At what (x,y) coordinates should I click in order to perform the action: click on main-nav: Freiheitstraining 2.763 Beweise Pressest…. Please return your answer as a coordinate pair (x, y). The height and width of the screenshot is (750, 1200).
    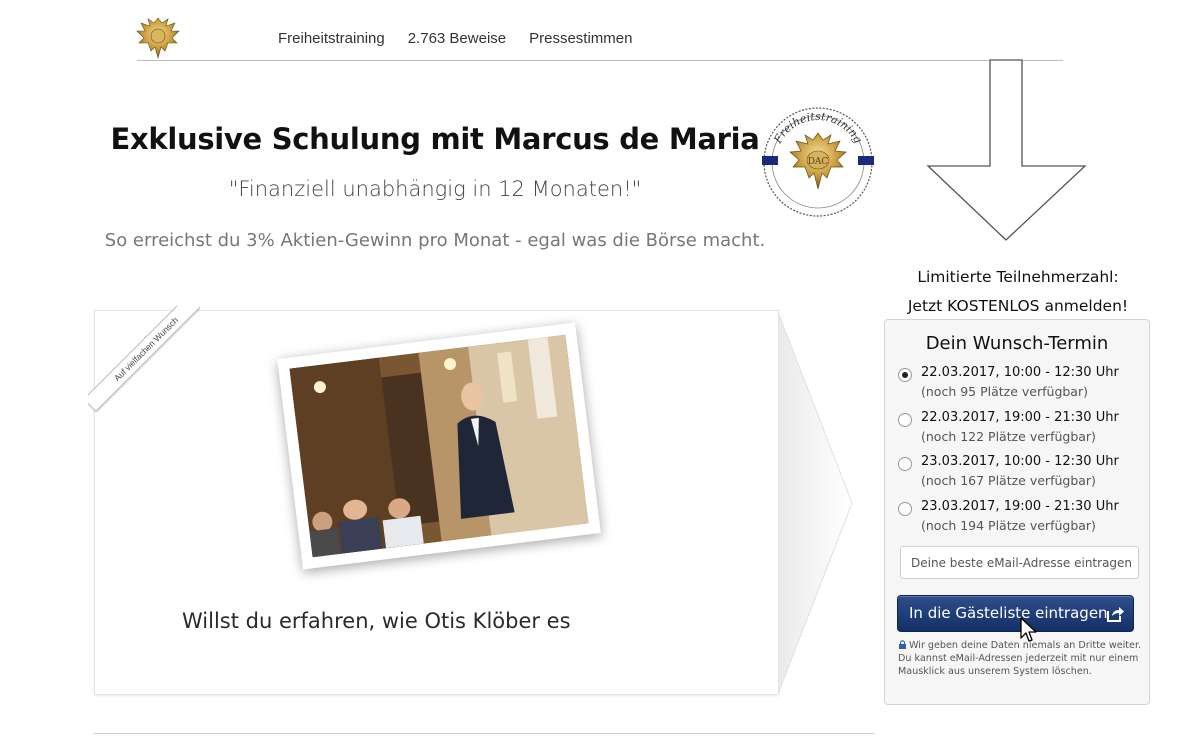
    Looking at the image, I should click on (455, 38).